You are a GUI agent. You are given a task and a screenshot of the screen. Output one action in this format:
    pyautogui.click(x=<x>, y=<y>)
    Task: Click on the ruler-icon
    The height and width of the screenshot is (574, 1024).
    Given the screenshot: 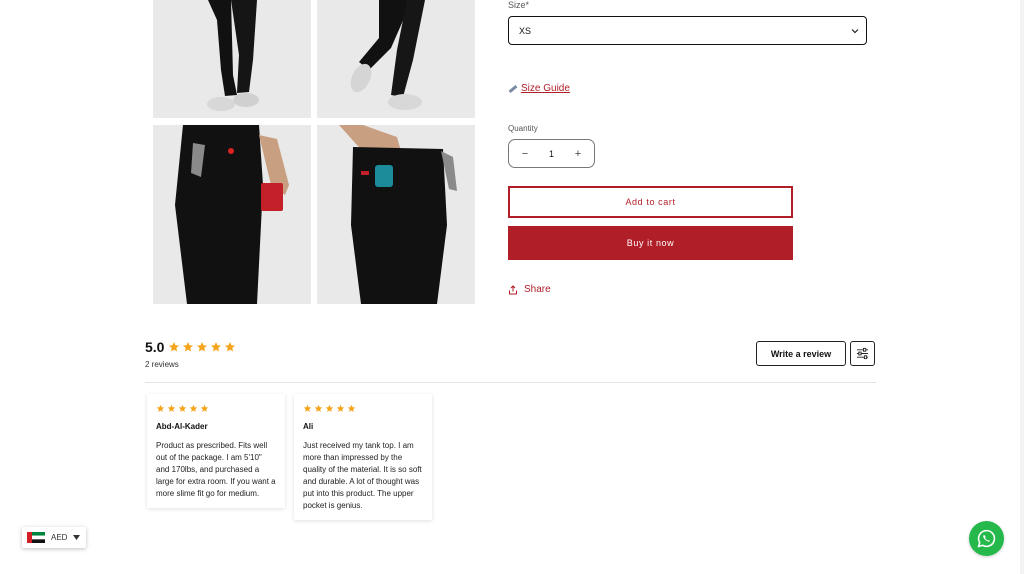 What is the action you would take?
    pyautogui.click(x=513, y=88)
    